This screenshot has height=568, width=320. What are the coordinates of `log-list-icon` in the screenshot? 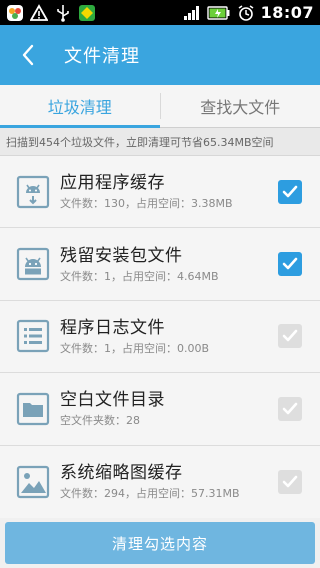 It's located at (33, 336).